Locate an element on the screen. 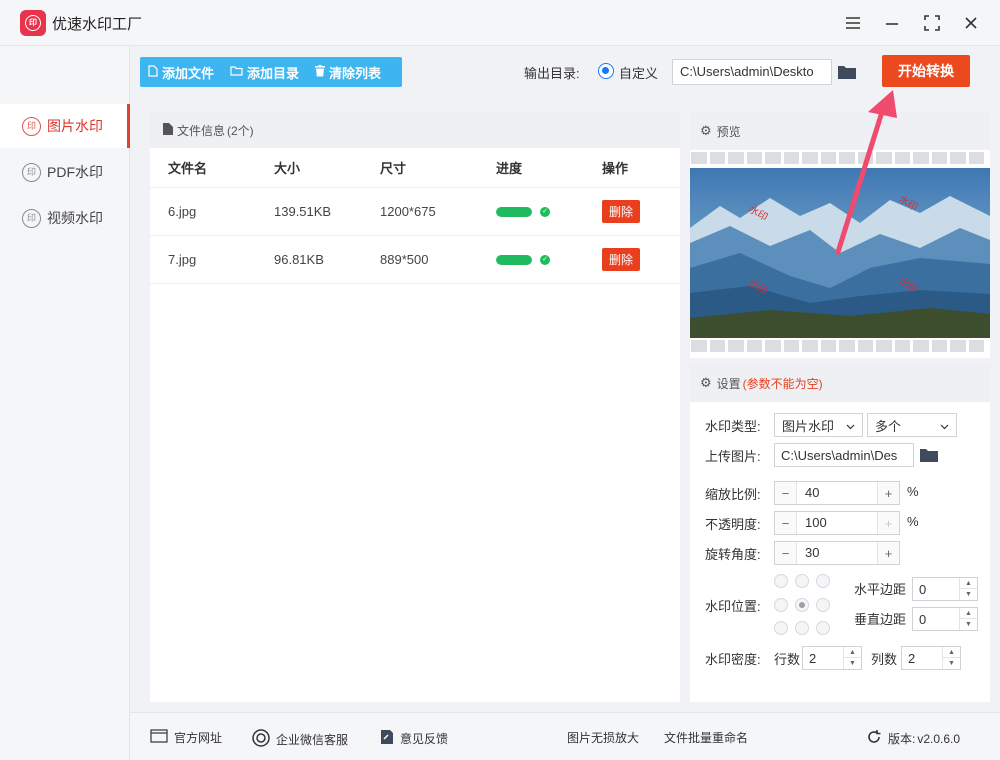  opacity-stepper: − 100 + is located at coordinates (837, 523).